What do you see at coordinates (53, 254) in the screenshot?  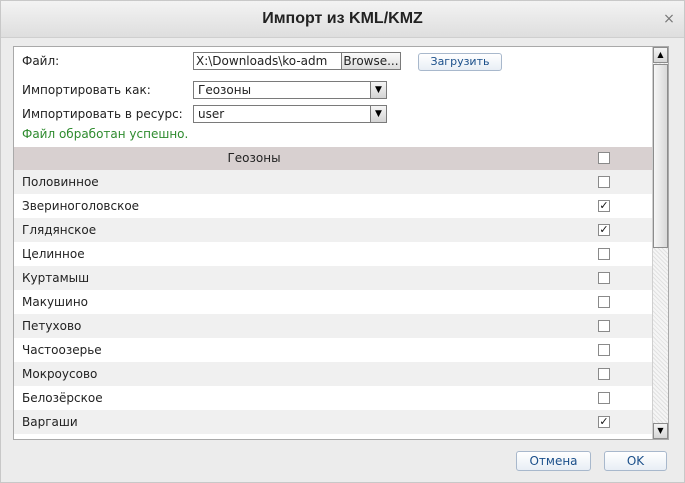 I see `geozone-name: Целинное` at bounding box center [53, 254].